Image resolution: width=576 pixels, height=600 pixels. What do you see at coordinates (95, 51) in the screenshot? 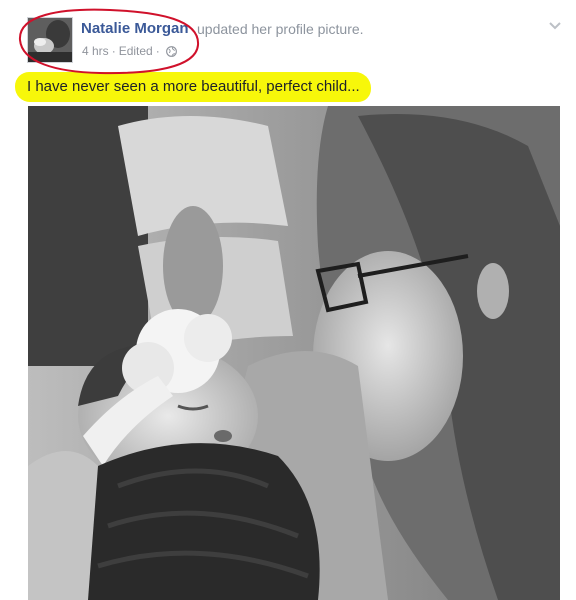
I see `post-timestamp-link: 4 hrs` at bounding box center [95, 51].